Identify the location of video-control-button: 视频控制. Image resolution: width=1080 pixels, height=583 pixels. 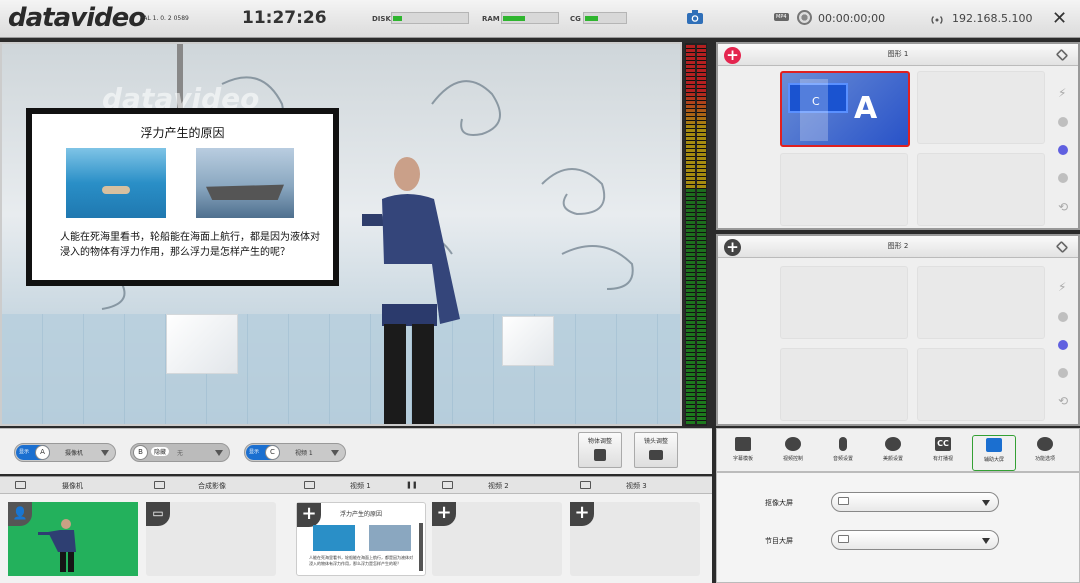
(793, 453).